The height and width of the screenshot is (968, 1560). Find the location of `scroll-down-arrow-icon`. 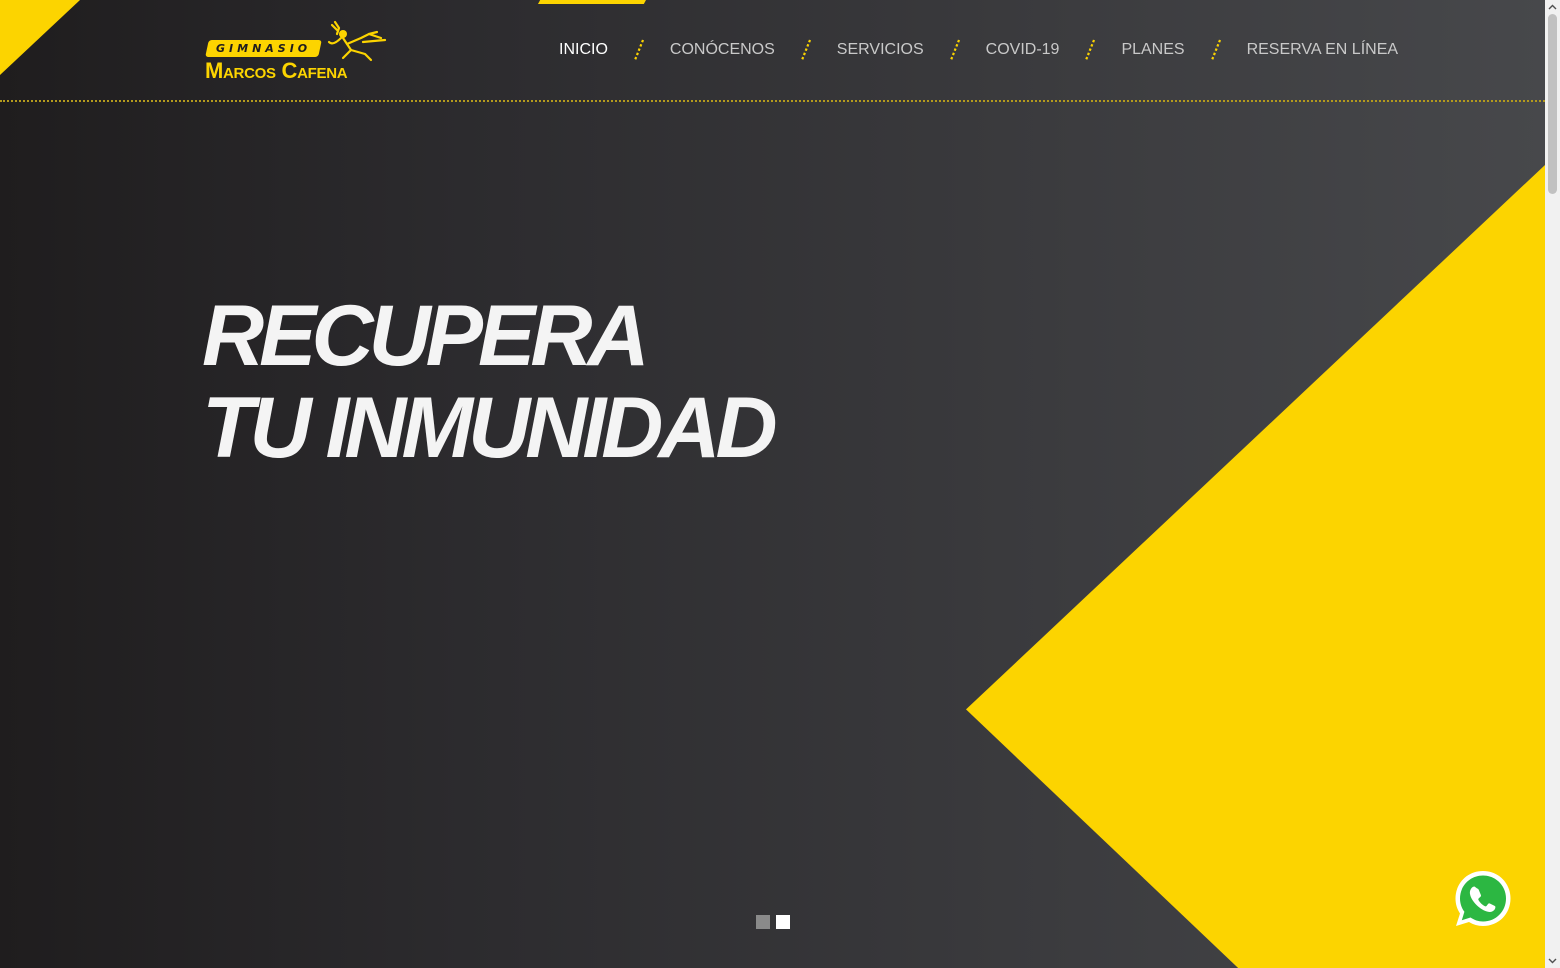

scroll-down-arrow-icon is located at coordinates (1552, 960).